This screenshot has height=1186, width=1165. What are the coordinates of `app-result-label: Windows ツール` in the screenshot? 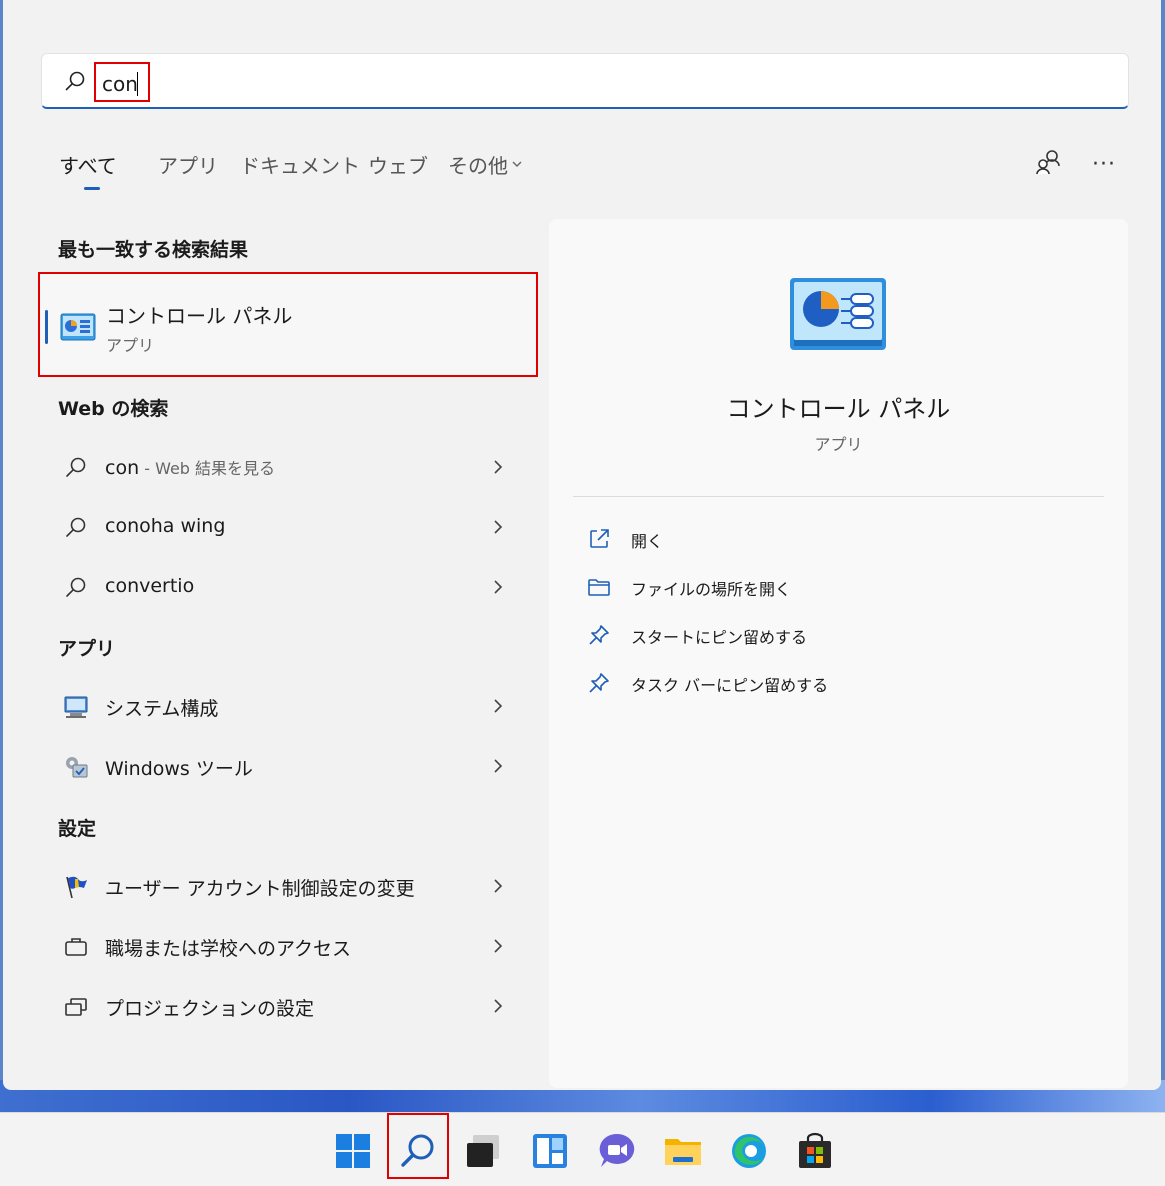 It's located at (179, 769).